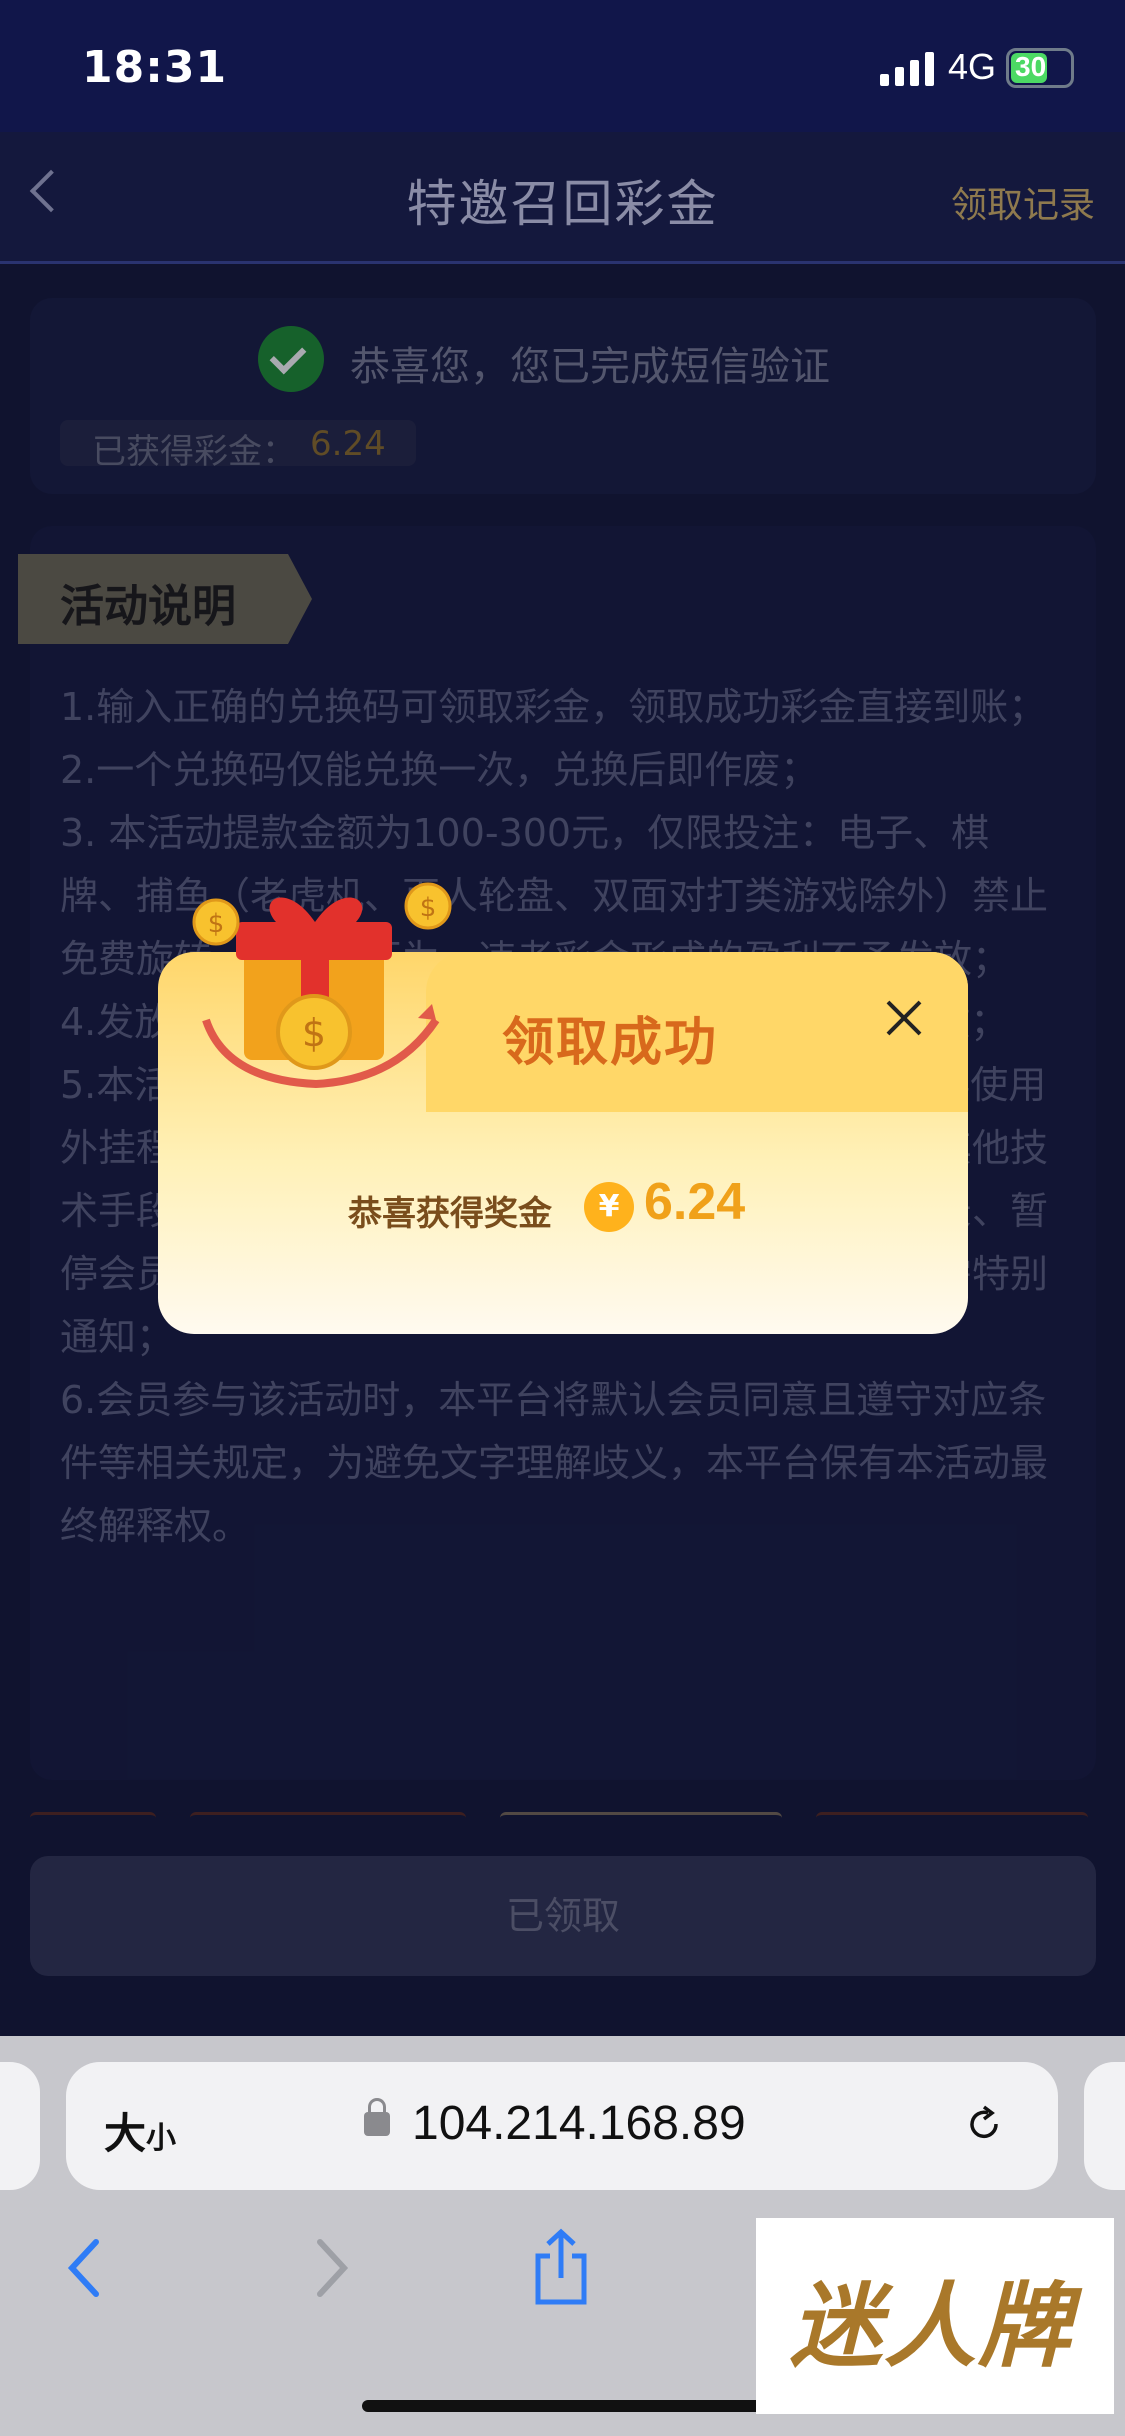 The height and width of the screenshot is (2436, 1125). I want to click on text-size-button: 大小, so click(140, 2130).